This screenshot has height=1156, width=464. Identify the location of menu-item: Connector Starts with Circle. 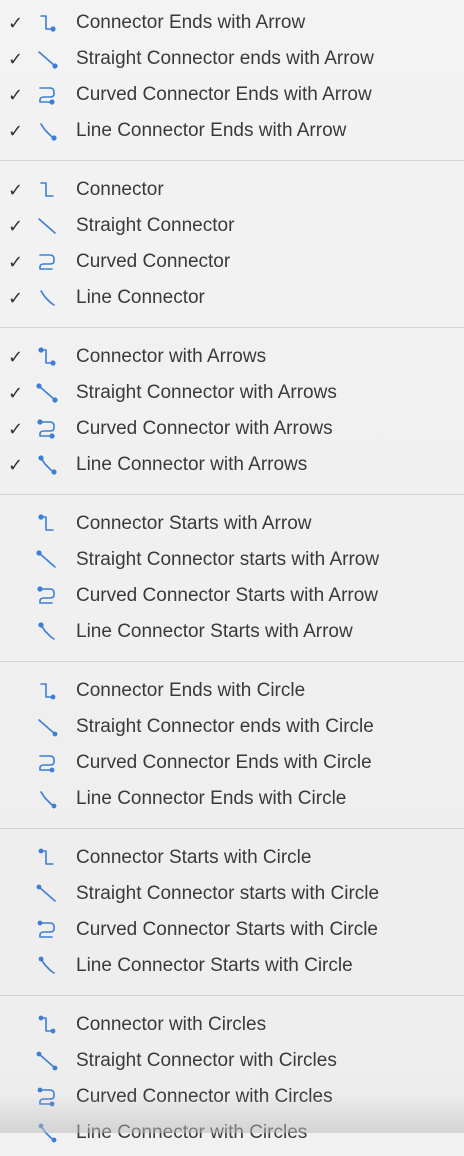
(232, 858).